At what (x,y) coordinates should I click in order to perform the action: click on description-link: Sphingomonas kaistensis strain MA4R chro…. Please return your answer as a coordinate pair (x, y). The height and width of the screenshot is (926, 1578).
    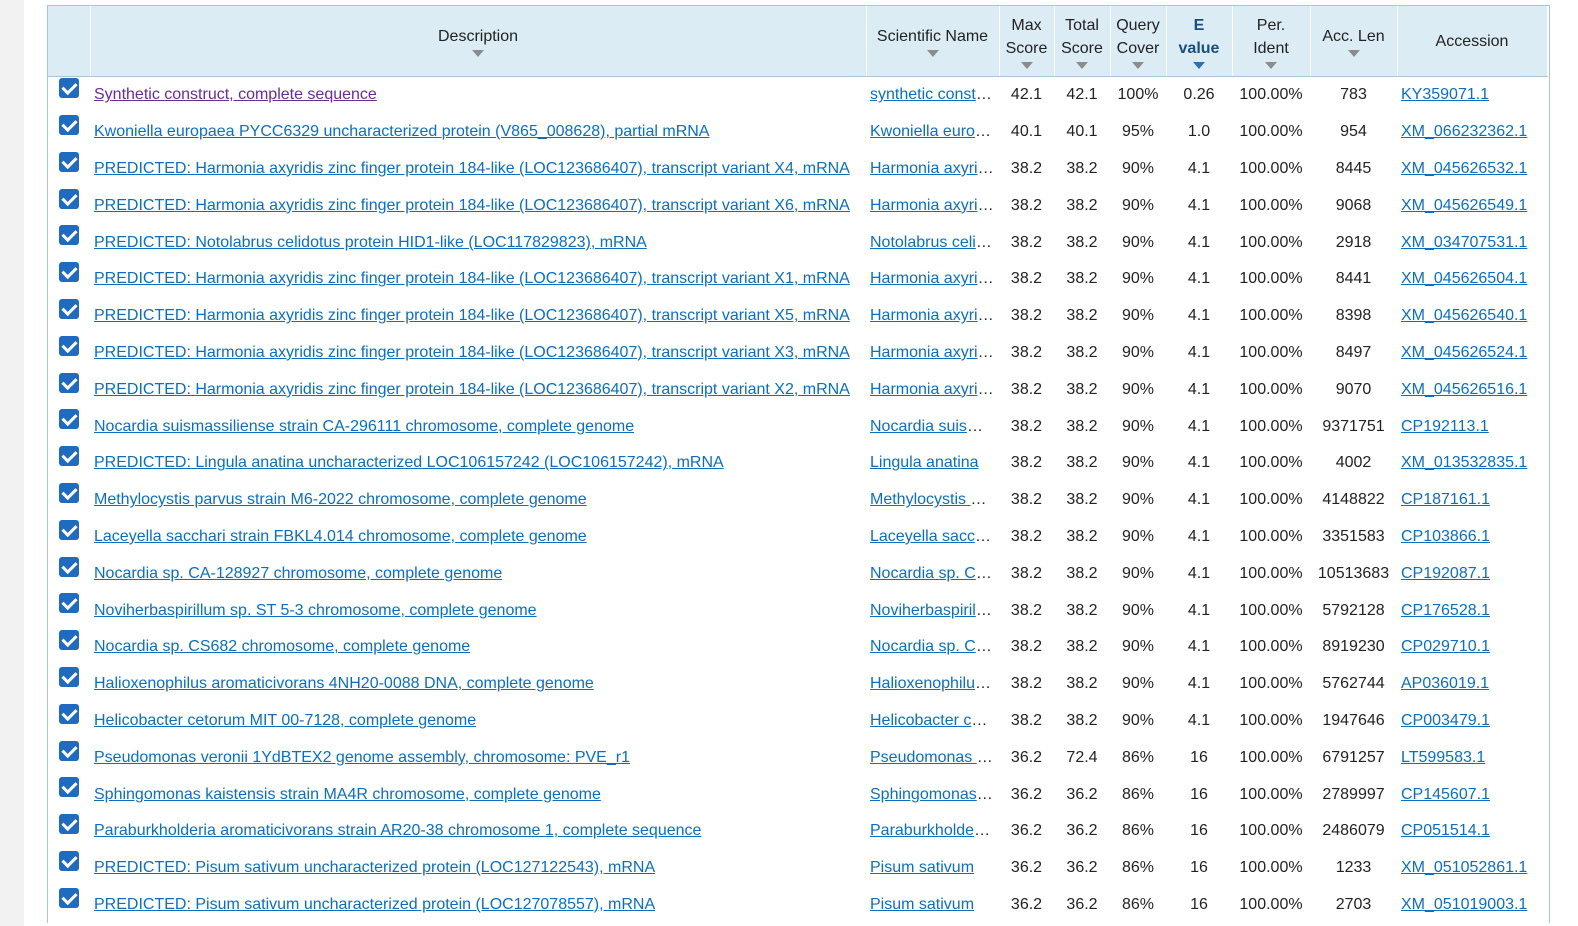
    Looking at the image, I should click on (347, 794).